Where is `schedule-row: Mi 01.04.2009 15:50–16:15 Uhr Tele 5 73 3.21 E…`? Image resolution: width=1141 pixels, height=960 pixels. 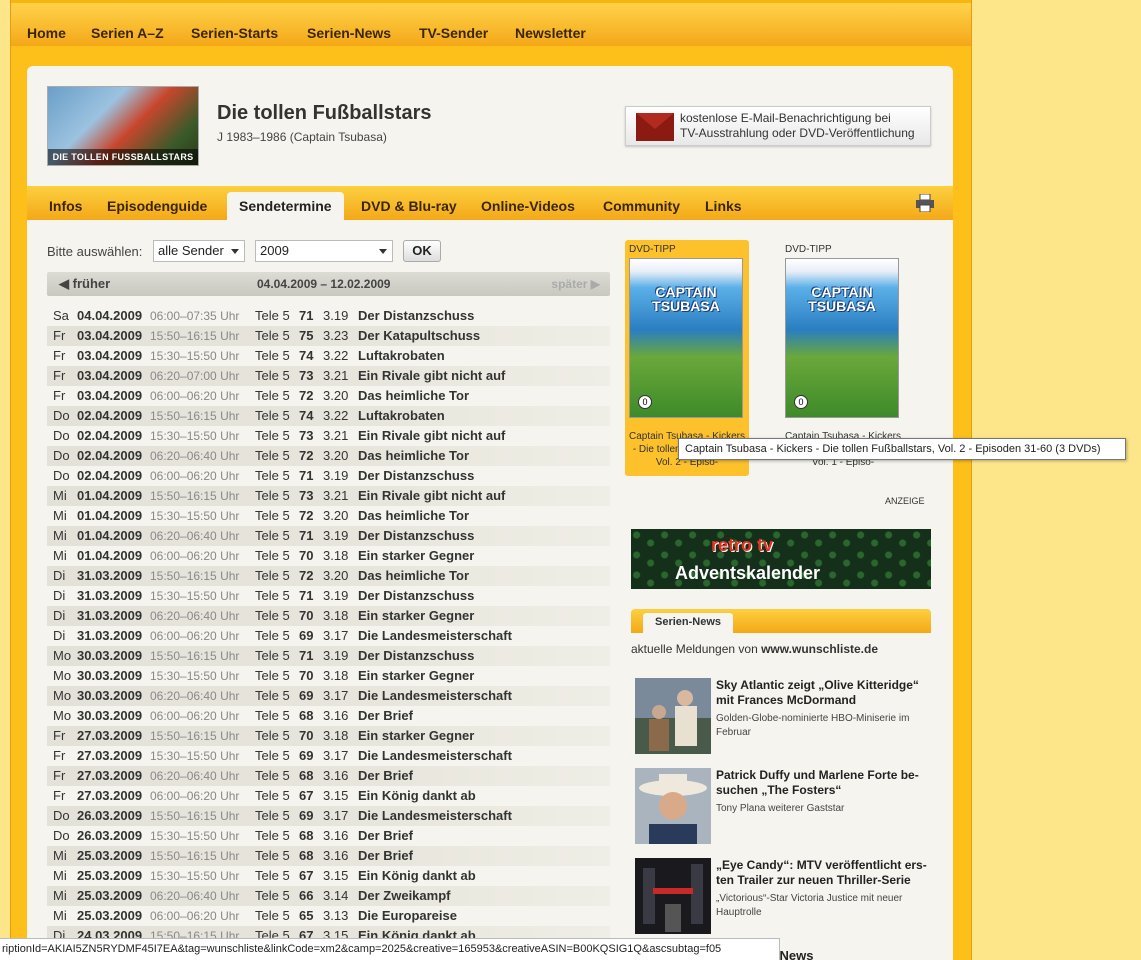
schedule-row: Mi 01.04.2009 15:50–16:15 Uhr Tele 5 73 3.21 E… is located at coordinates (328, 496).